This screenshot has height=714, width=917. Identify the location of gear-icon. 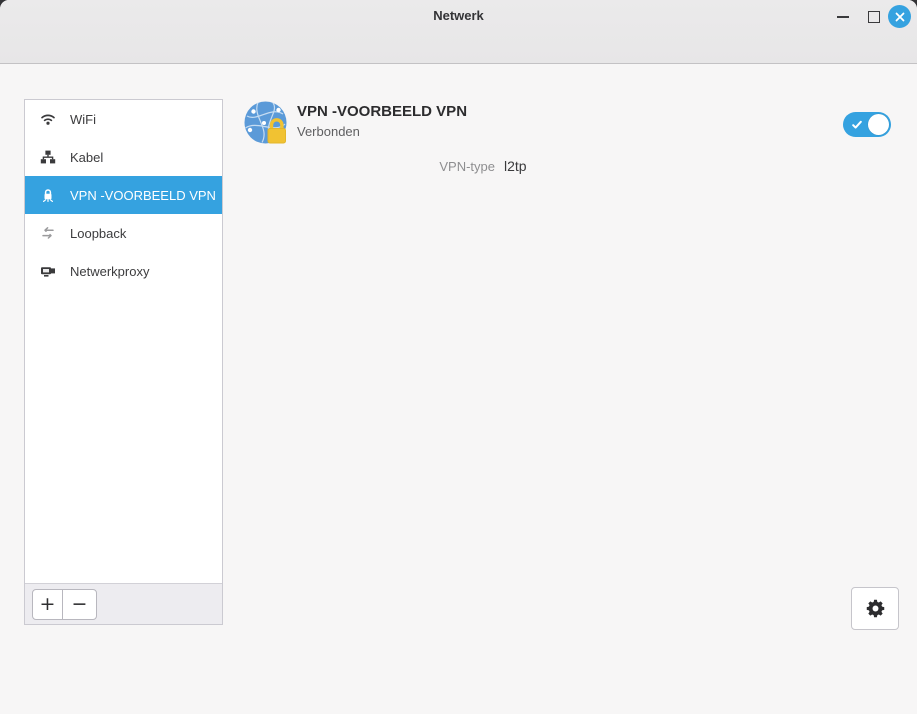
(875, 608).